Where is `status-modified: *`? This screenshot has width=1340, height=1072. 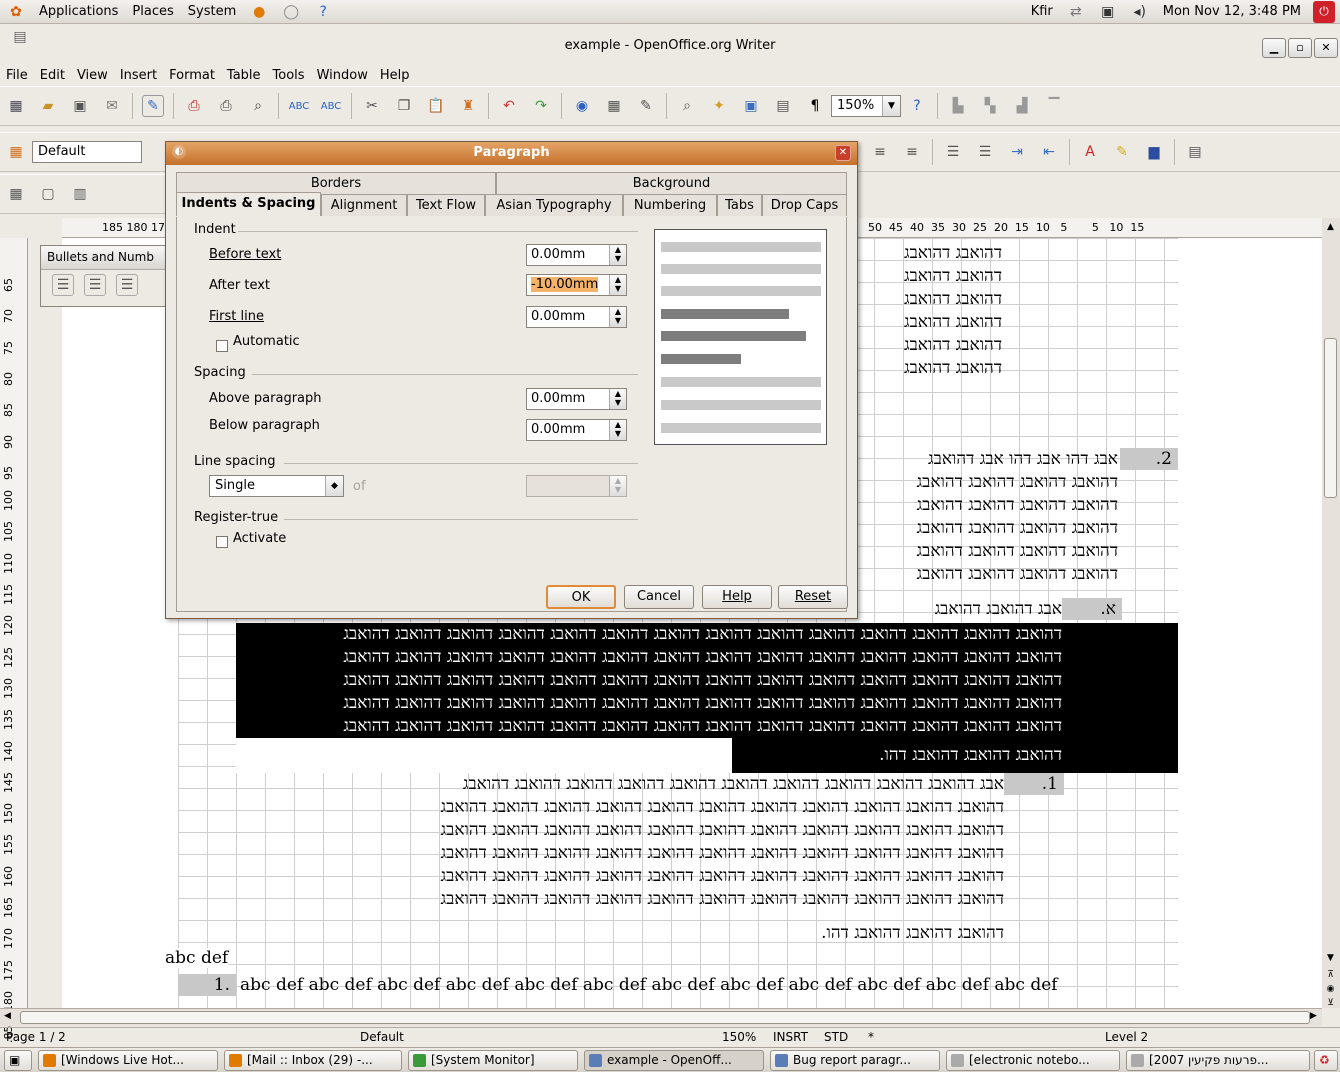 status-modified: * is located at coordinates (871, 1037).